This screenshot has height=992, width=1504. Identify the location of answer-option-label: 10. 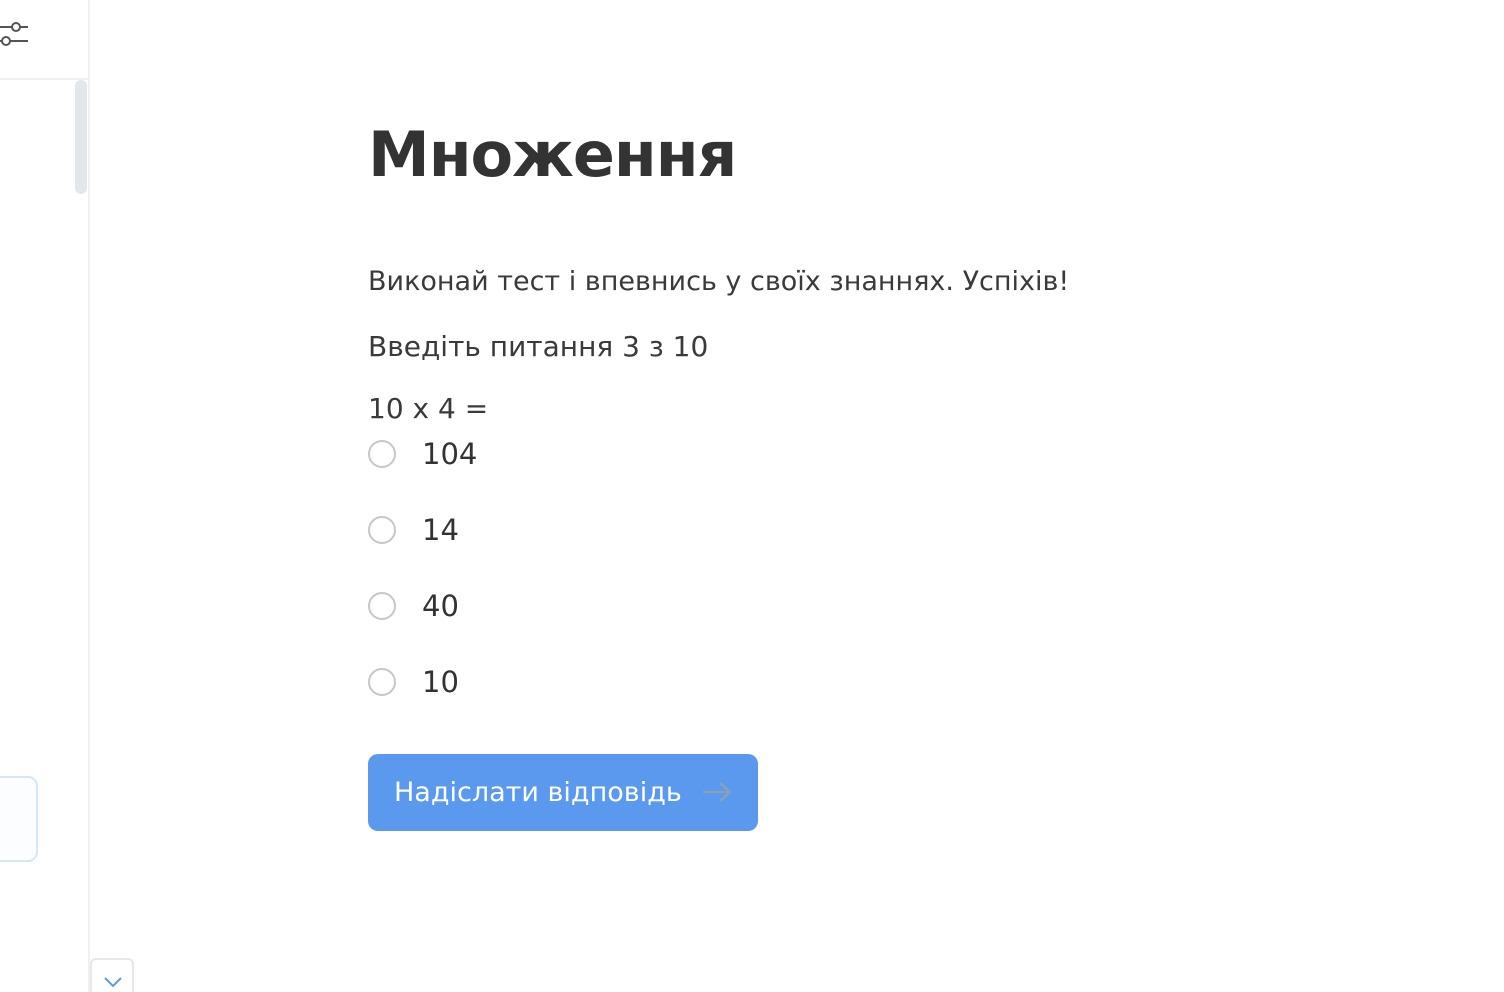
(440, 682).